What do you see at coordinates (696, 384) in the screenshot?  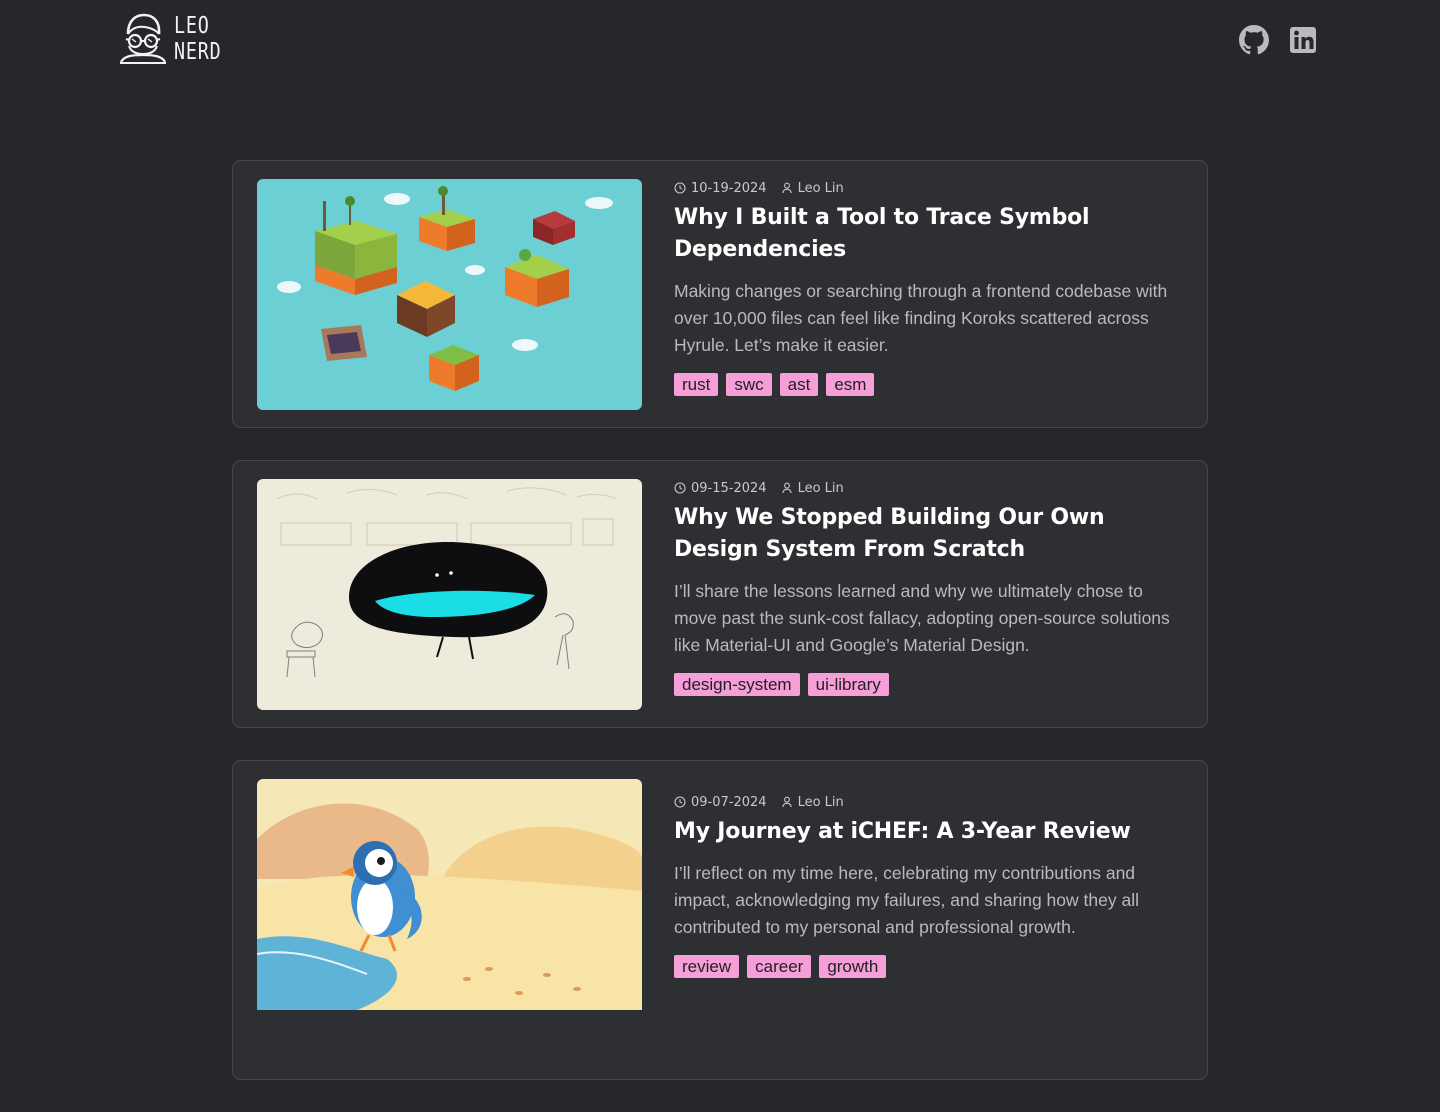 I see `tag-rust: rust` at bounding box center [696, 384].